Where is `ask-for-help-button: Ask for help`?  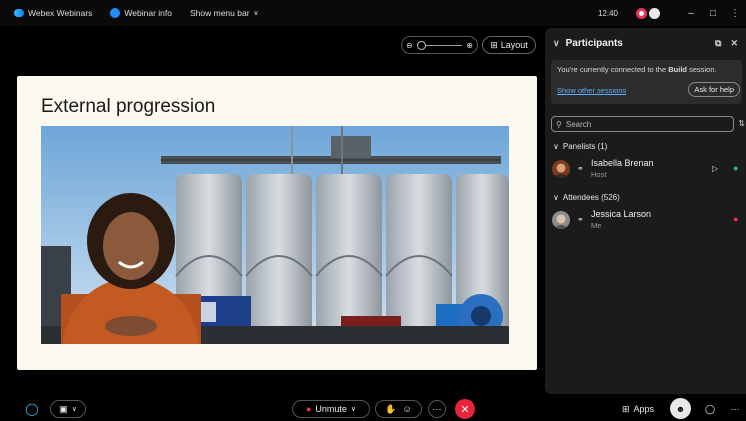
ask-for-help-button: Ask for help is located at coordinates (714, 89).